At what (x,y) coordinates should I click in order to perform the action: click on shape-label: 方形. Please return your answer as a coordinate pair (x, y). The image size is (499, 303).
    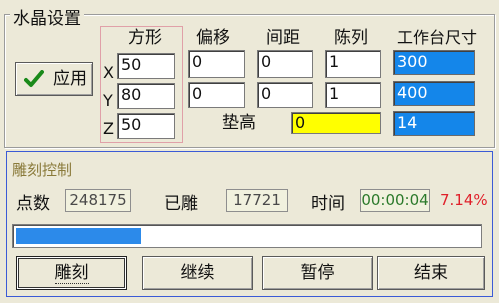
    Looking at the image, I should click on (145, 38).